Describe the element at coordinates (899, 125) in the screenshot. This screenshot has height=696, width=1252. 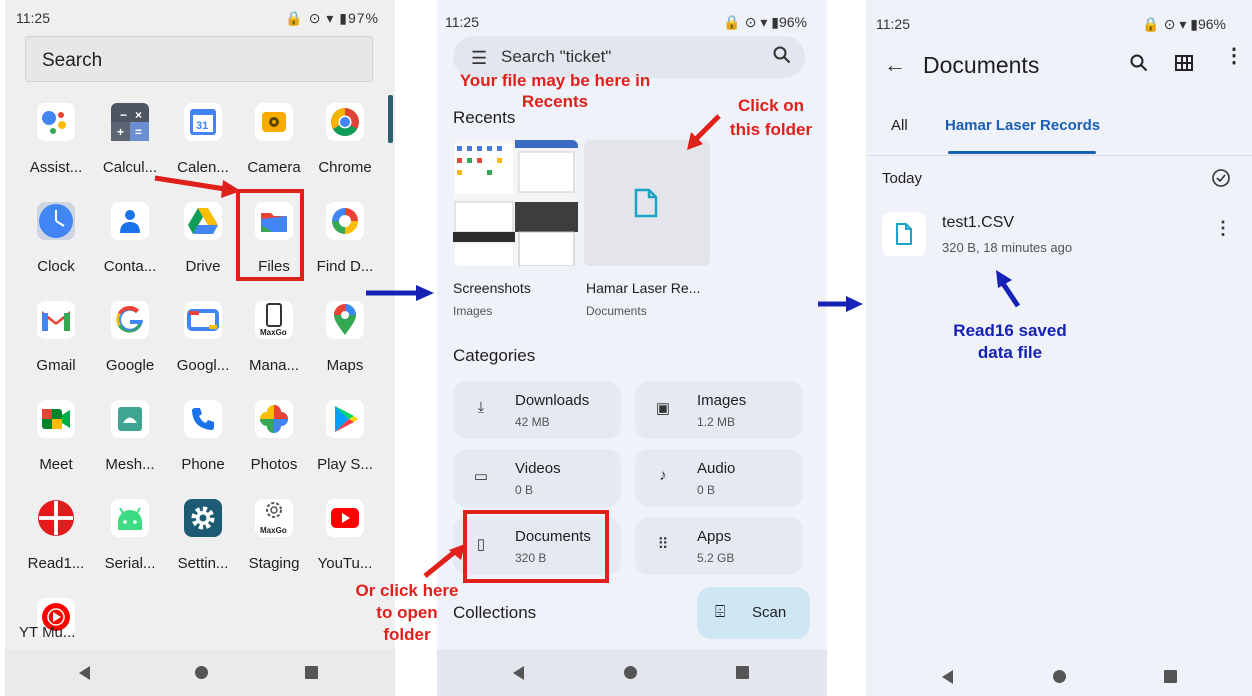
I see `tab-all: All` at that location.